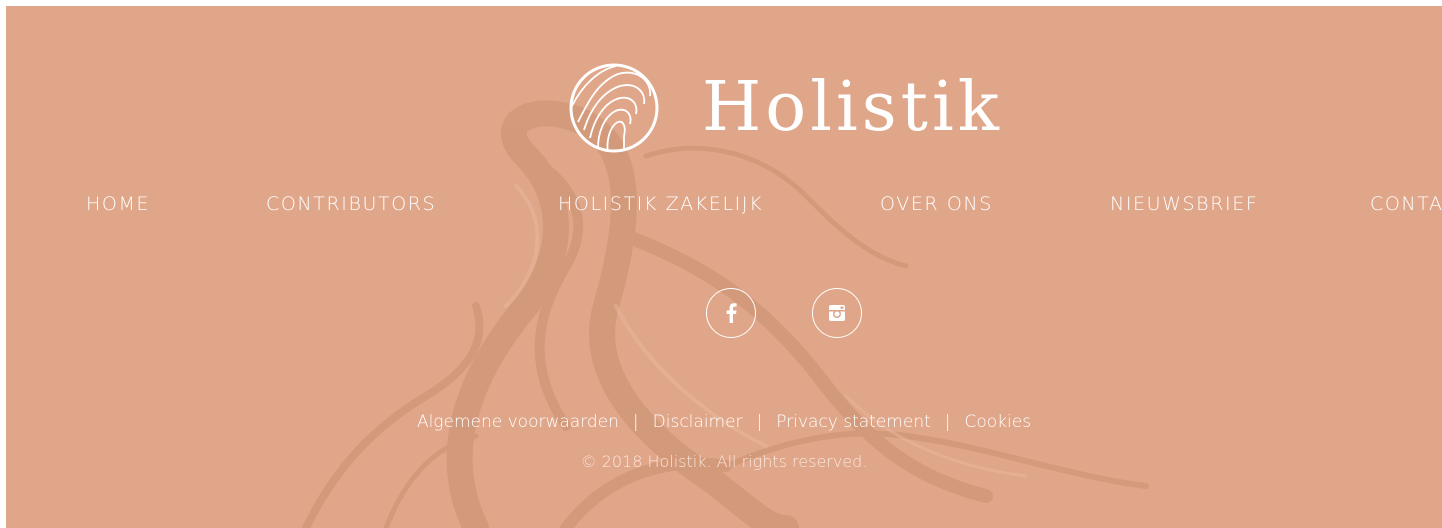  What do you see at coordinates (351, 204) in the screenshot?
I see `nav-item-contributors: CONTRIBUTORS` at bounding box center [351, 204].